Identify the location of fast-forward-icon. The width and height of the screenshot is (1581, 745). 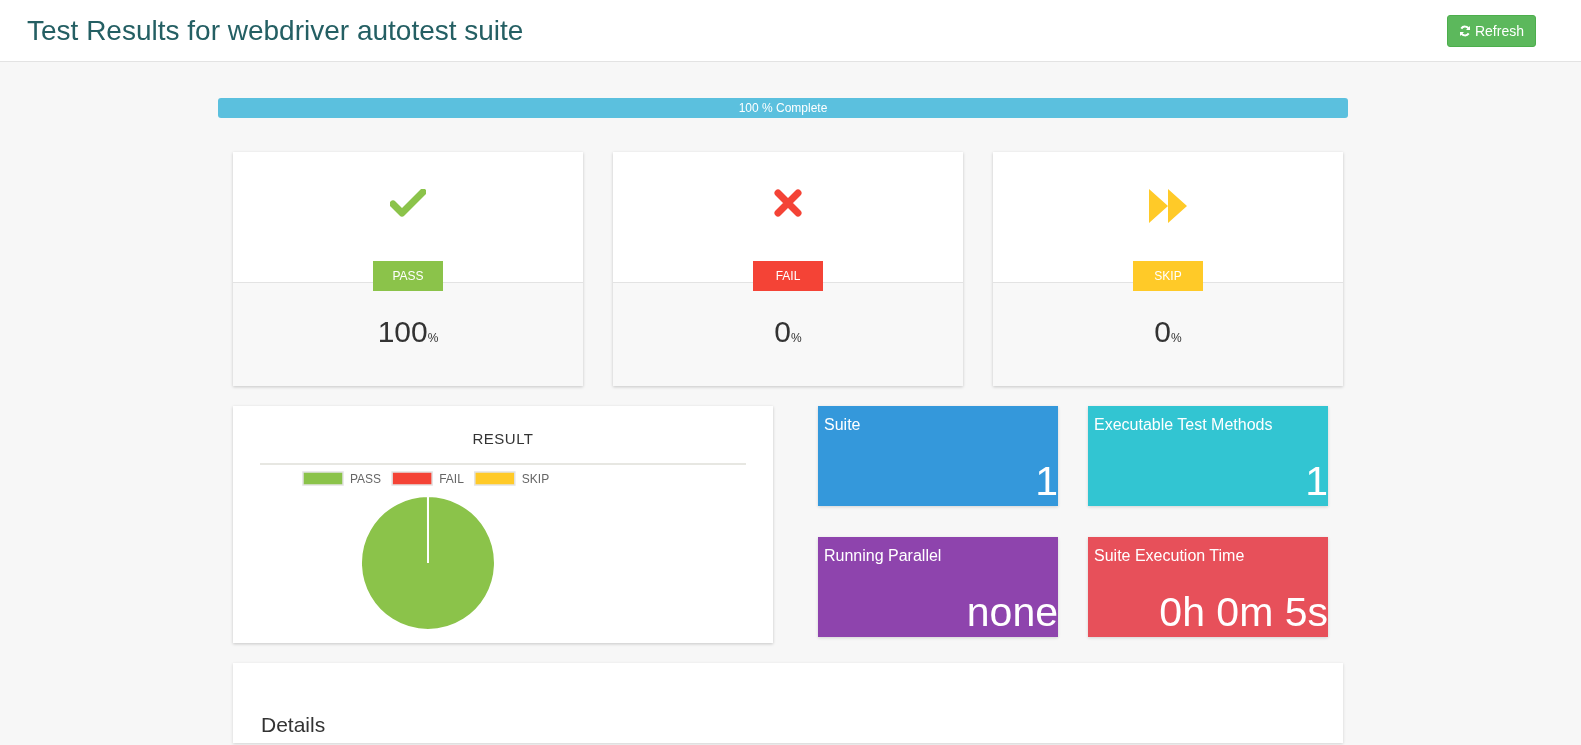
(1168, 206).